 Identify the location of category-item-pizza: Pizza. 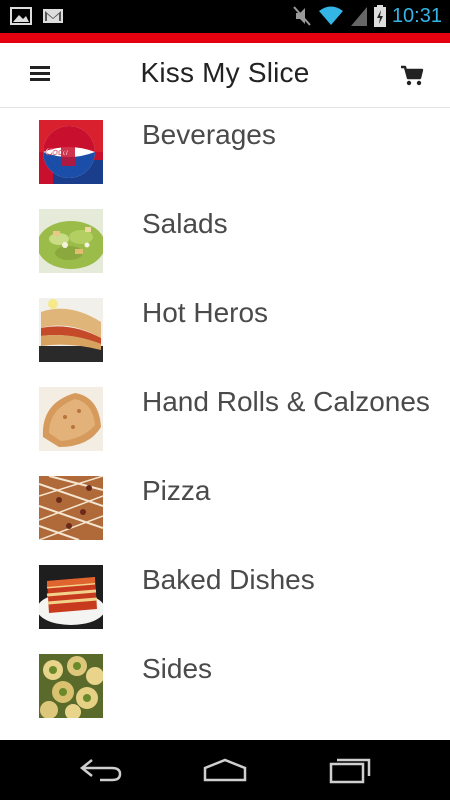
(225, 508).